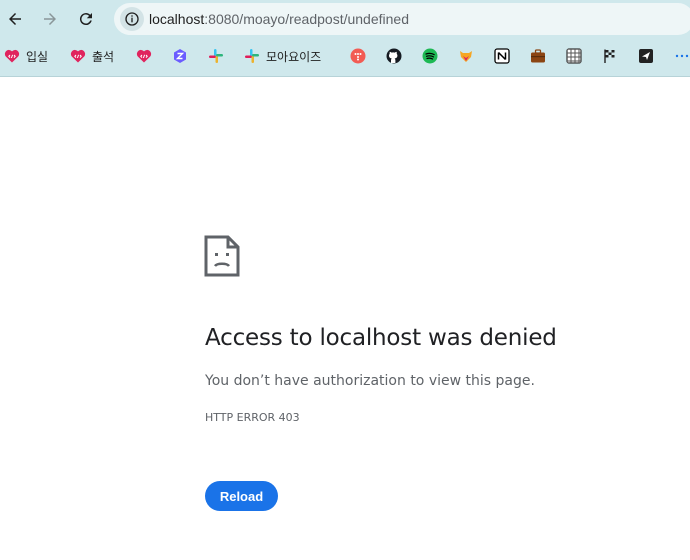 This screenshot has width=690, height=560. Describe the element at coordinates (177, 19) in the screenshot. I see `url-host: localhost` at that location.